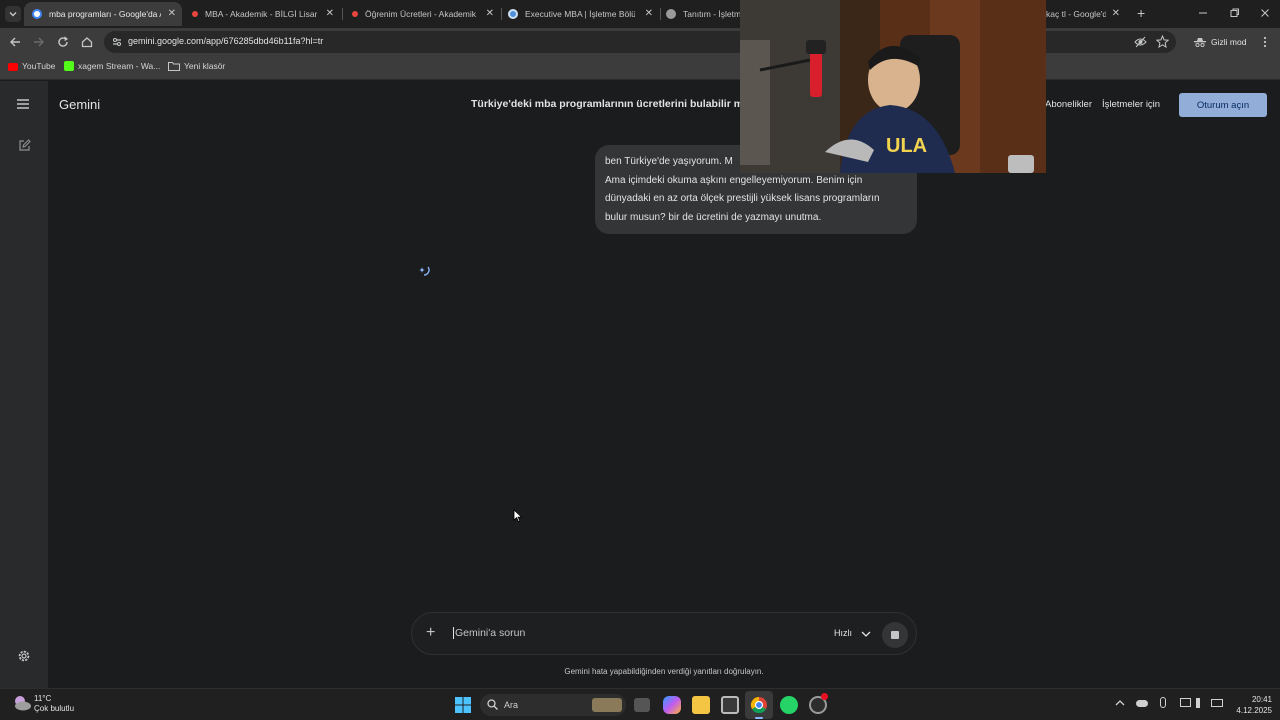 This screenshot has width=1280, height=720. I want to click on network-icon, so click(1185, 702).